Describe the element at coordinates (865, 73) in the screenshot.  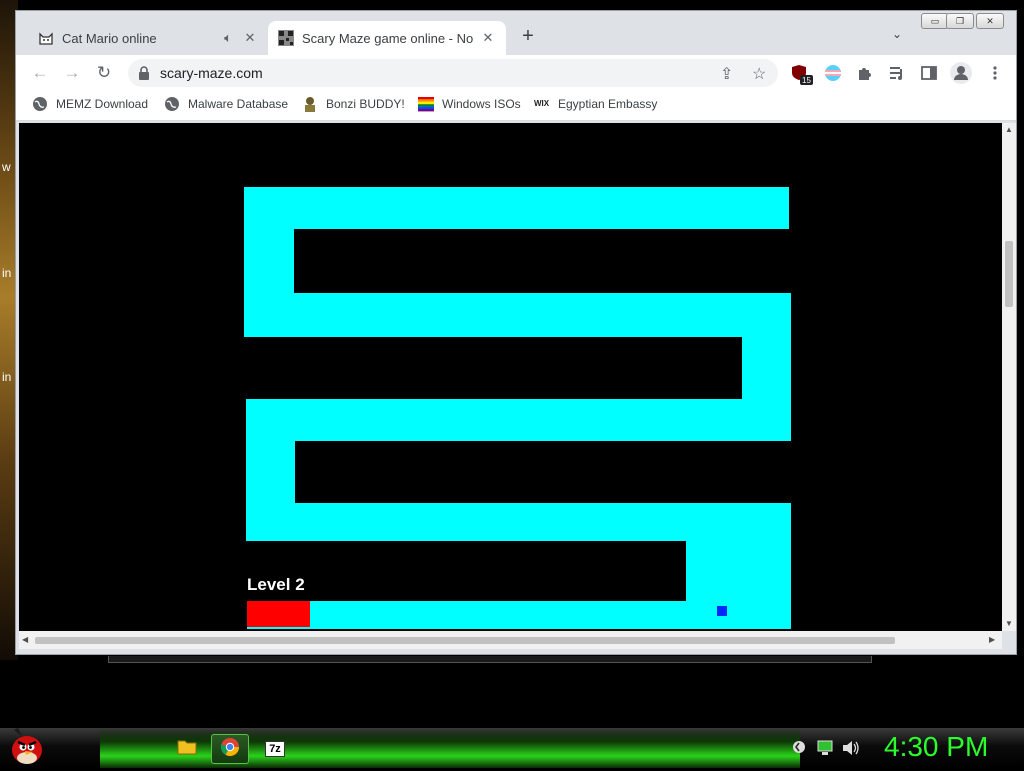
I see `puzzle-extensions-icon` at that location.